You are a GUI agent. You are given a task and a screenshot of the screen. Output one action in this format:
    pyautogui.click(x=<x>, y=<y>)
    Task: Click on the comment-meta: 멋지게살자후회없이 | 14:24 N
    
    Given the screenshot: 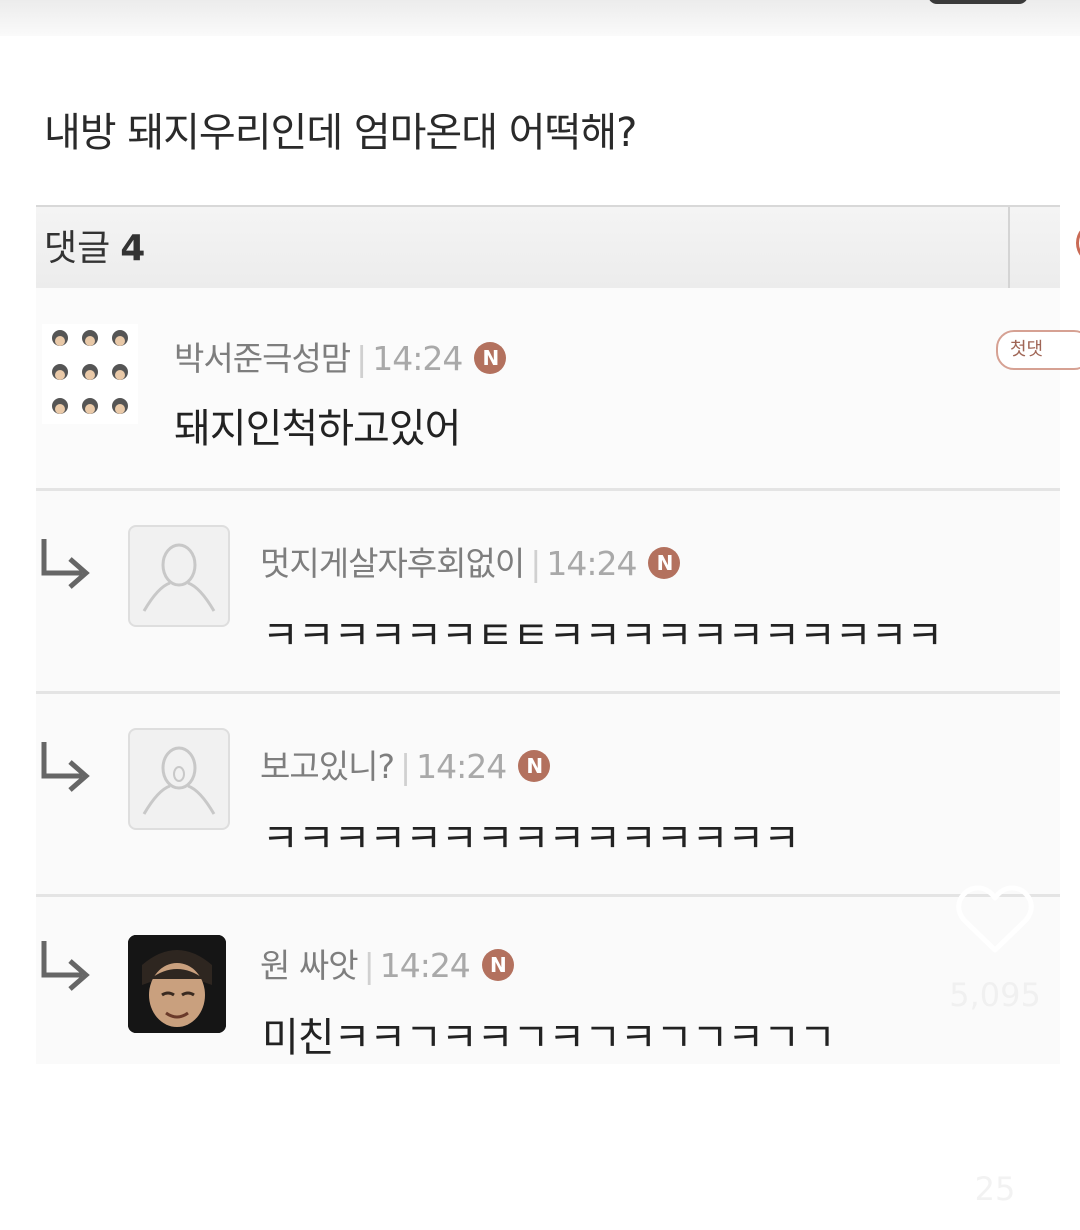 What is the action you would take?
    pyautogui.click(x=470, y=561)
    